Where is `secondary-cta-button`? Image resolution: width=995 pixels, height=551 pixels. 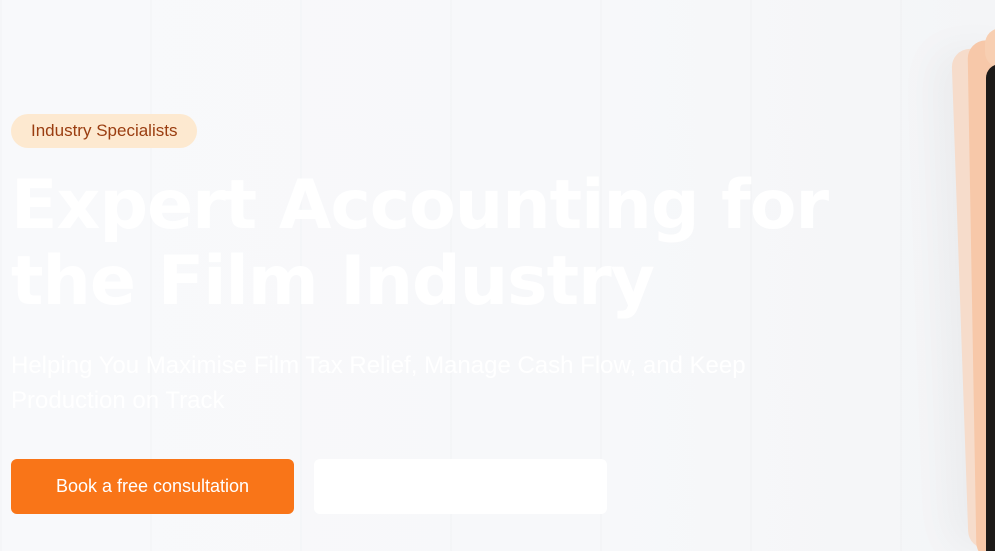
secondary-cta-button is located at coordinates (460, 486).